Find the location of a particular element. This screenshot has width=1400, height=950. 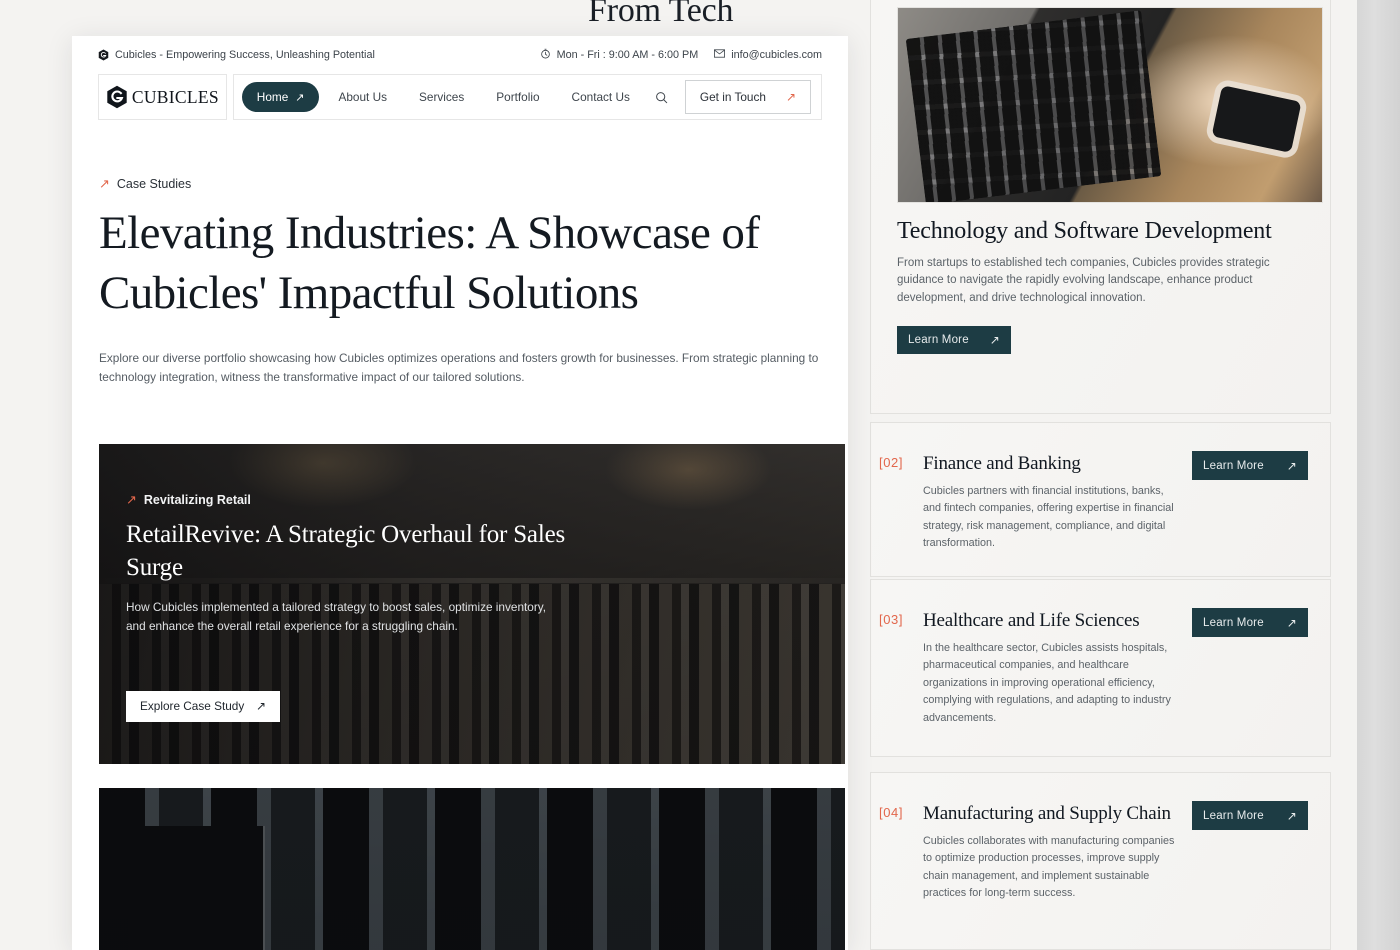

nav-item-portfolio: Portfolio is located at coordinates (517, 97).